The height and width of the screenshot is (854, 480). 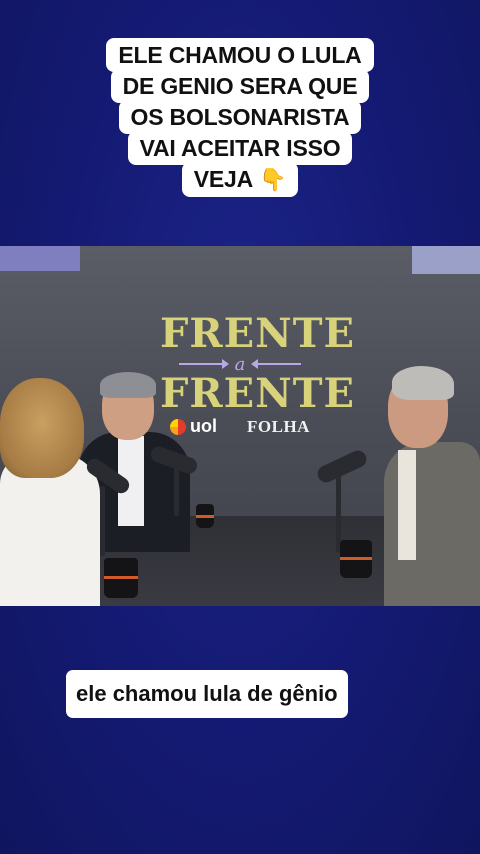 What do you see at coordinates (203, 364) in the screenshot?
I see `arrow-right-icon` at bounding box center [203, 364].